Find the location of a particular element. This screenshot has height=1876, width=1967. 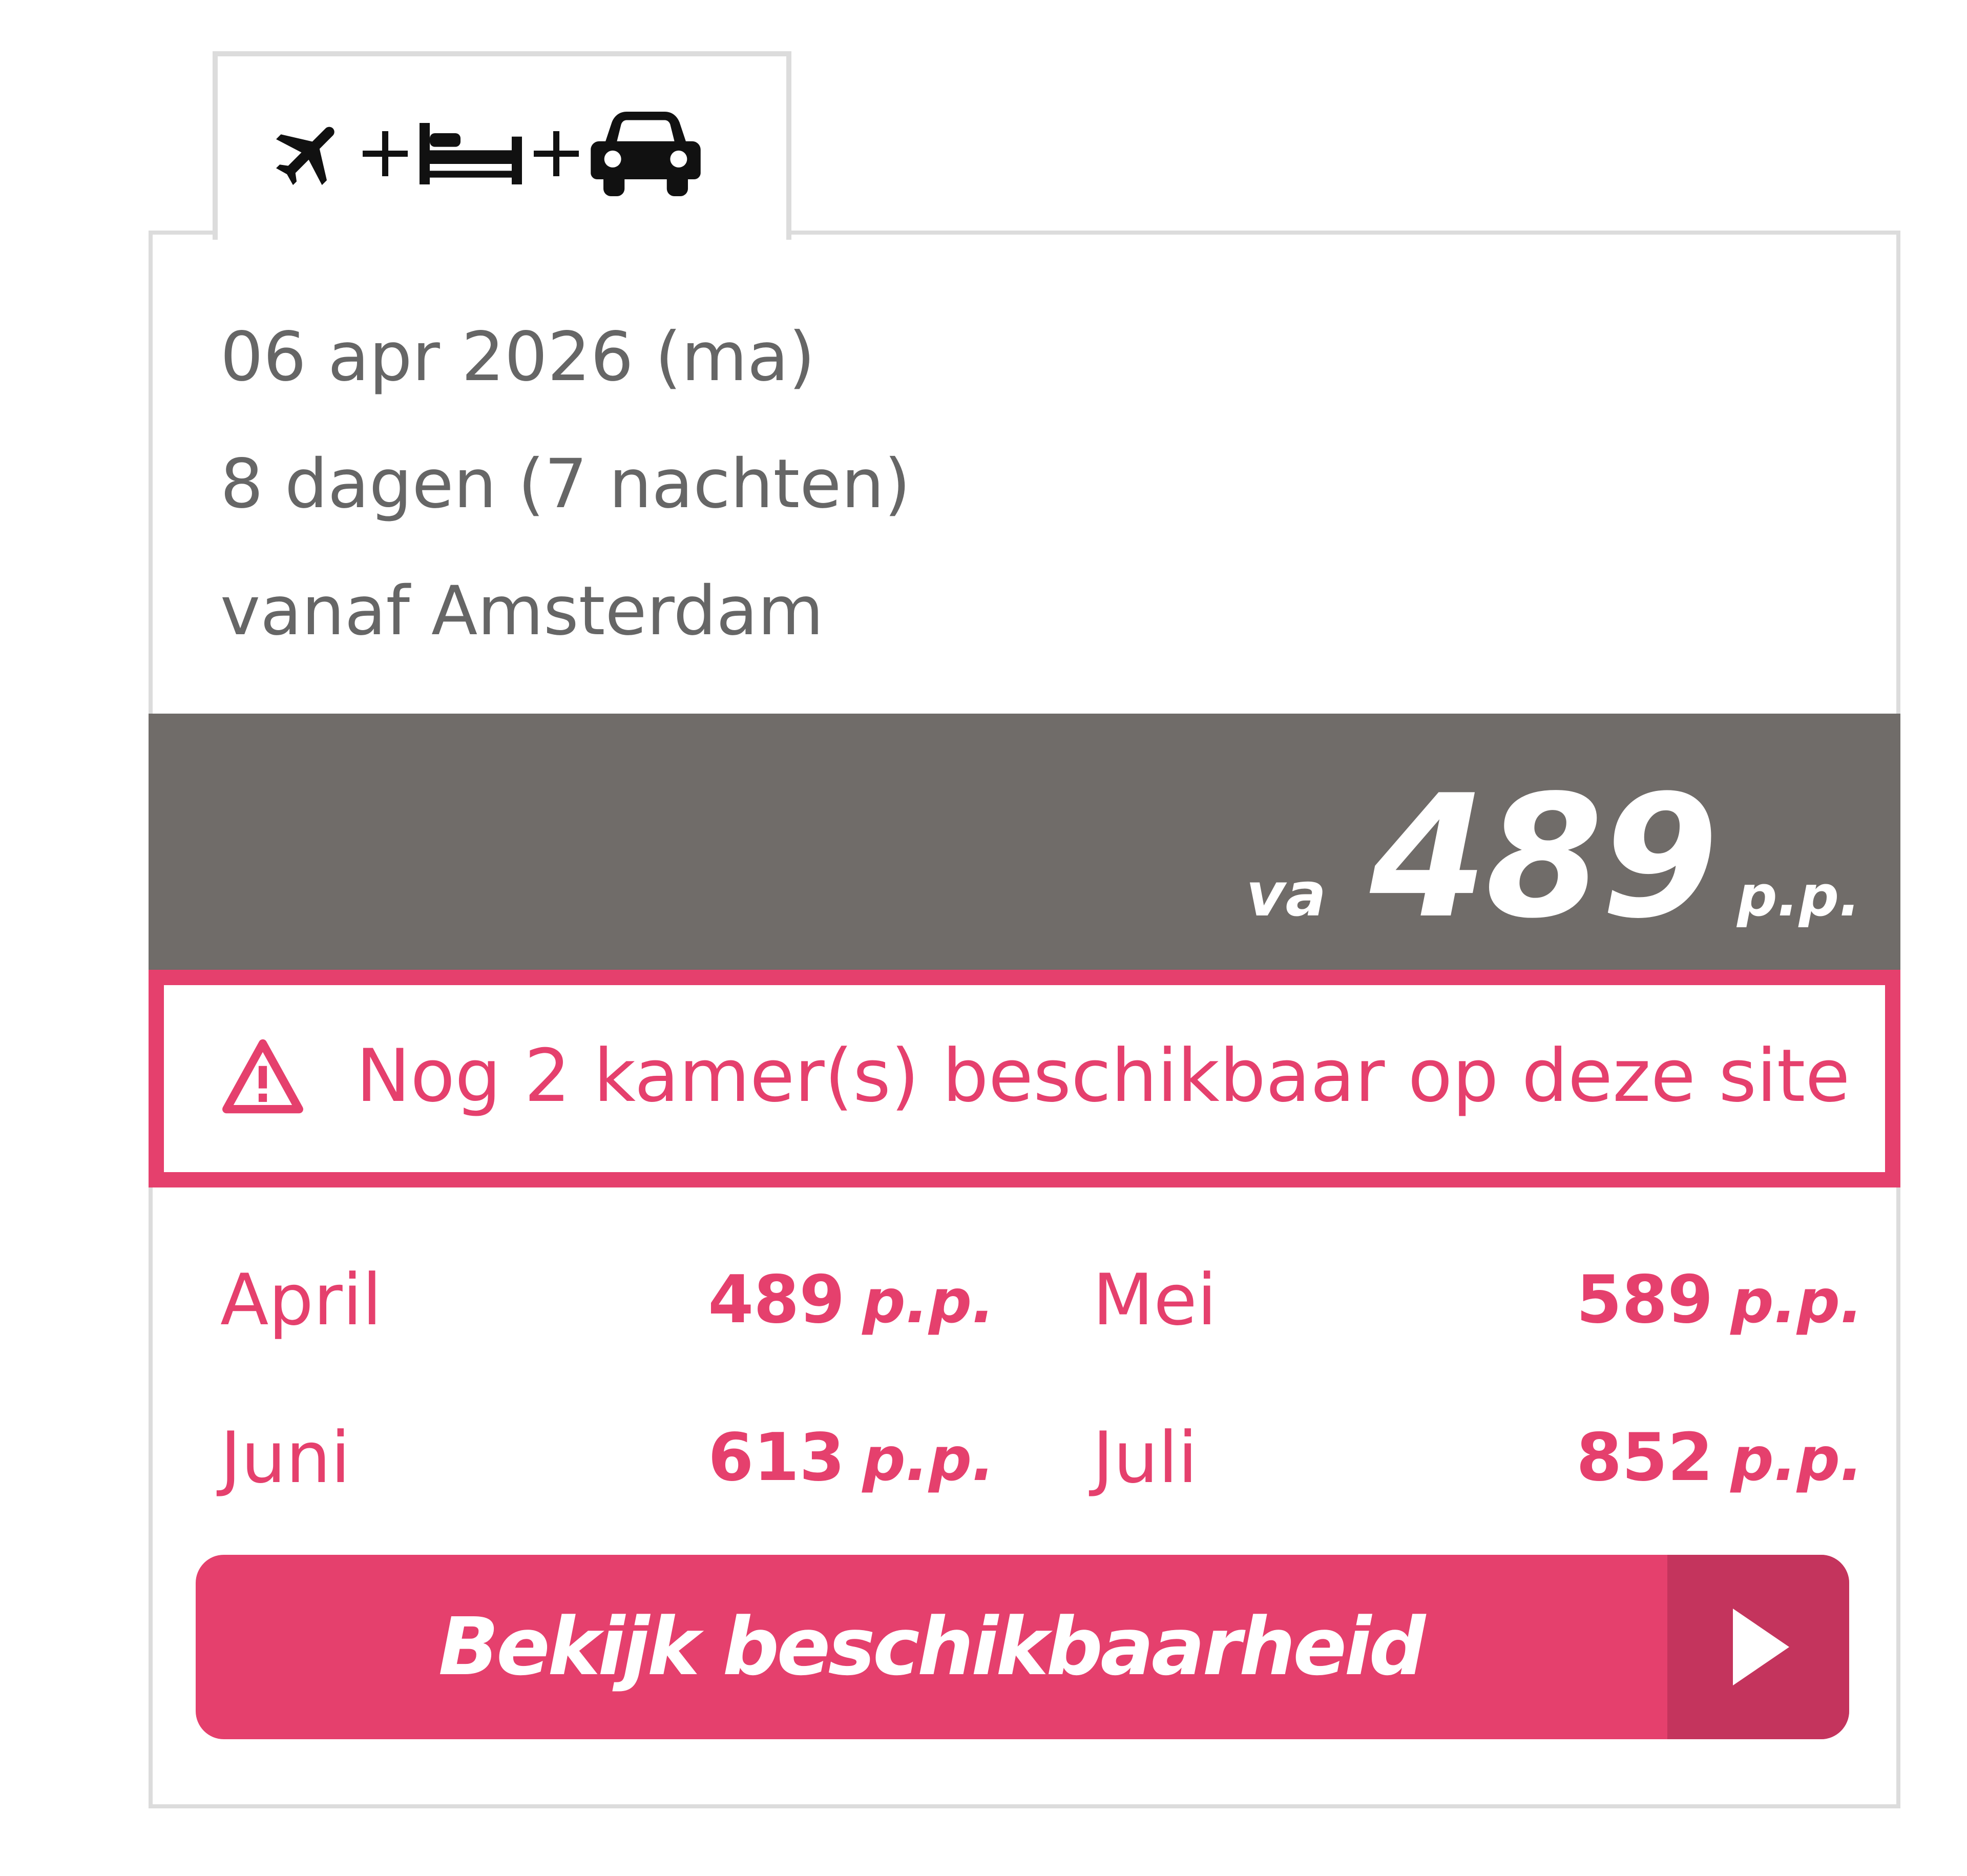

car-icon is located at coordinates (646, 153).